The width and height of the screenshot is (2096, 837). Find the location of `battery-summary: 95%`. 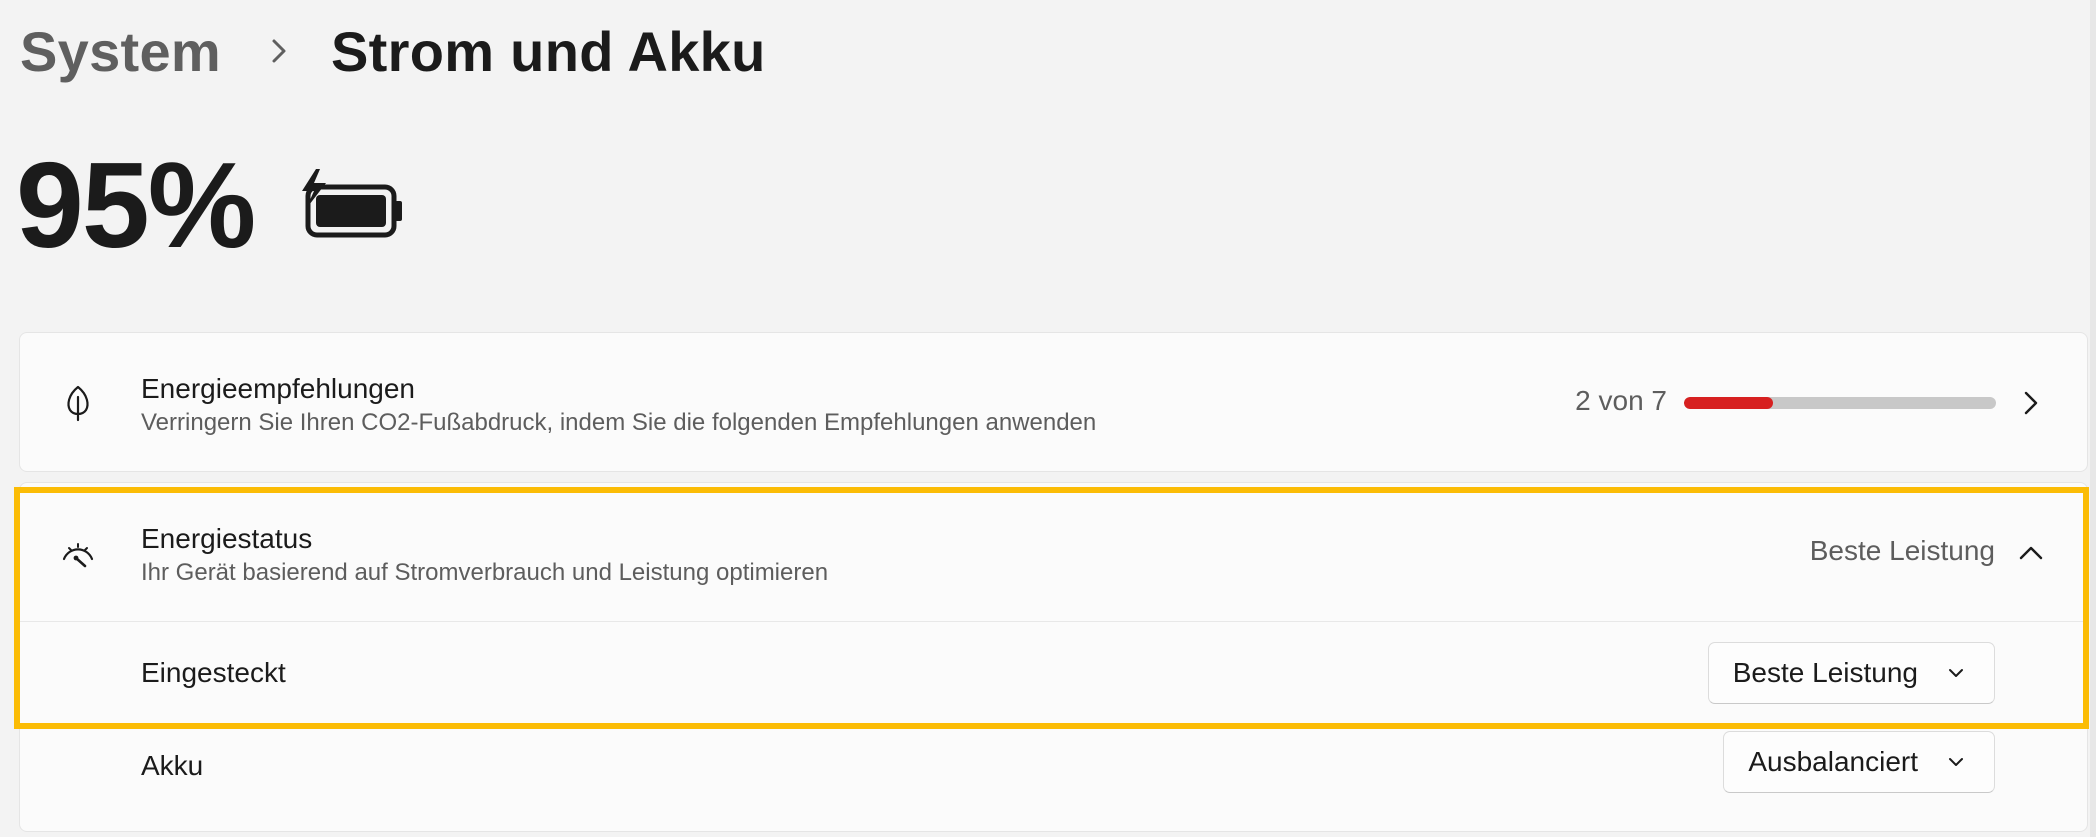

battery-summary: 95% is located at coordinates (213, 205).